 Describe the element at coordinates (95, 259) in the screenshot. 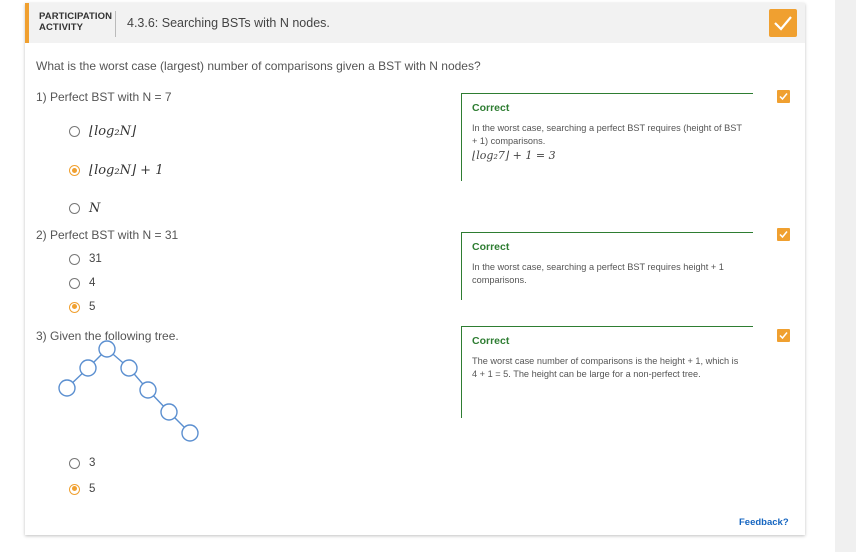

I see `q2-option-1-text: 31` at that location.